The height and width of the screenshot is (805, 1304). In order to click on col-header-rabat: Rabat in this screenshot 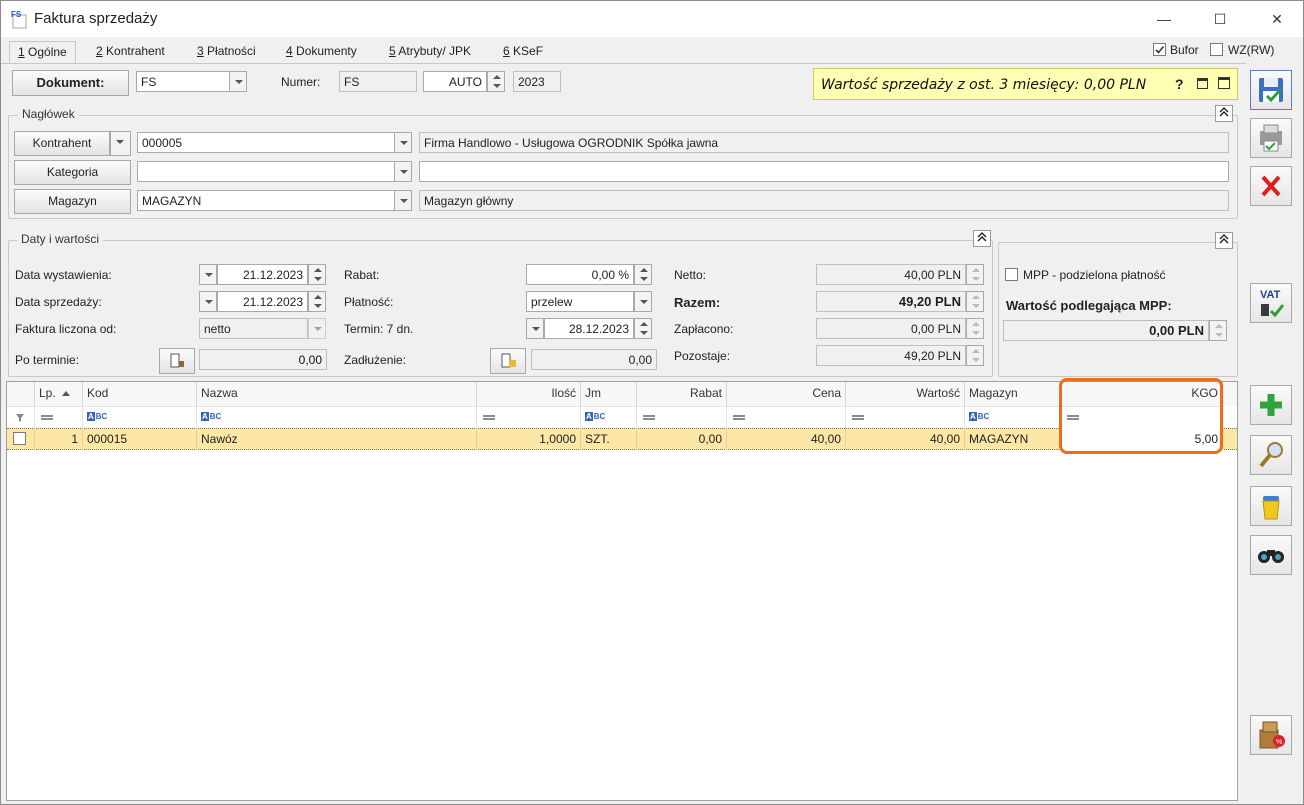, I will do `click(682, 394)`.